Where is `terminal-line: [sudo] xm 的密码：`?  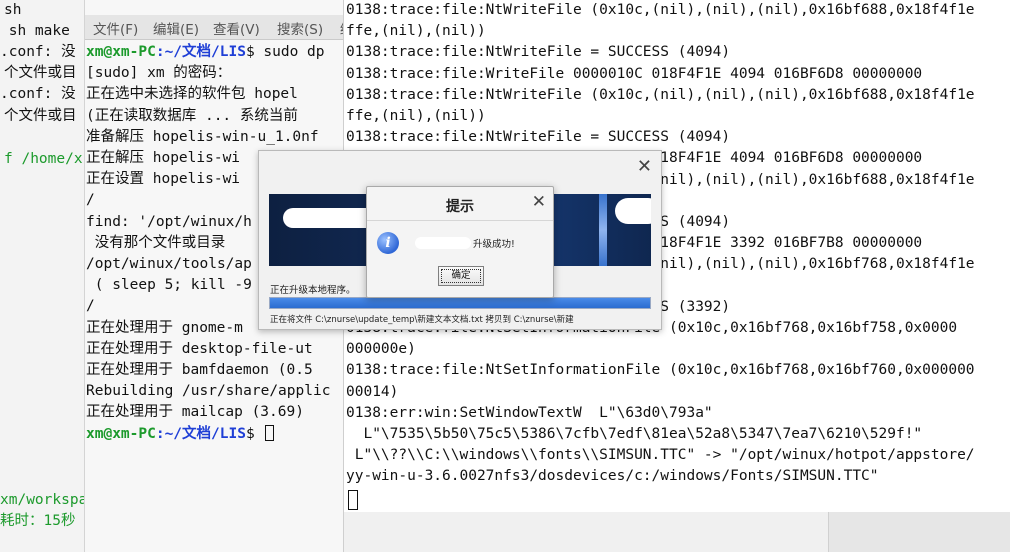
terminal-line: [sudo] xm 的密码： is located at coordinates (159, 73).